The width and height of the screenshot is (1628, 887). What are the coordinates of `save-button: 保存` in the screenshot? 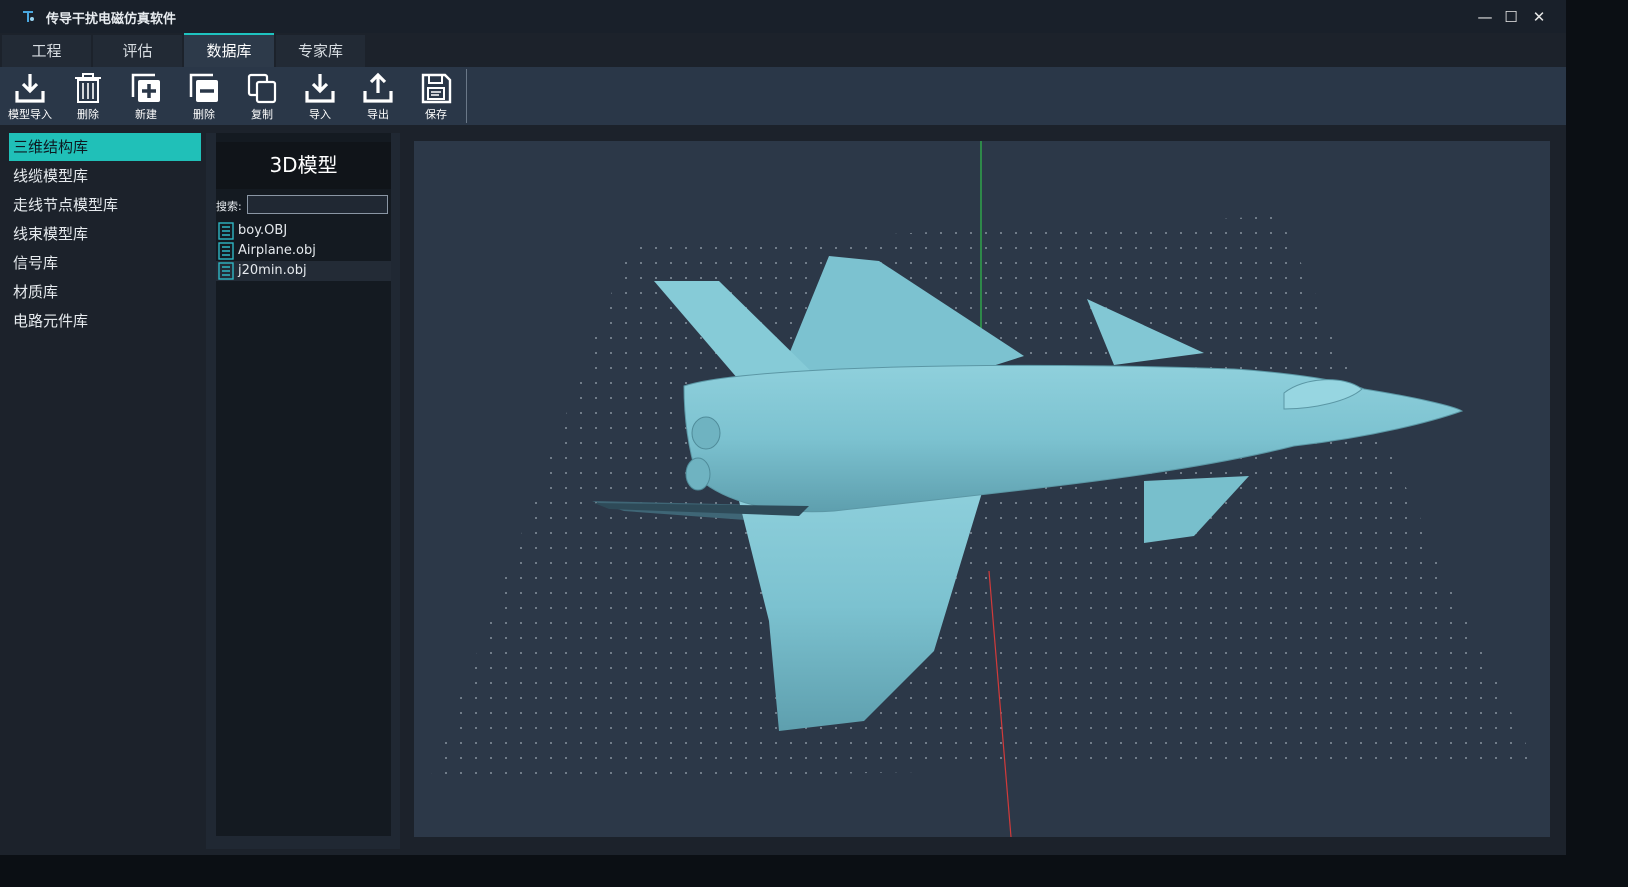 It's located at (436, 97).